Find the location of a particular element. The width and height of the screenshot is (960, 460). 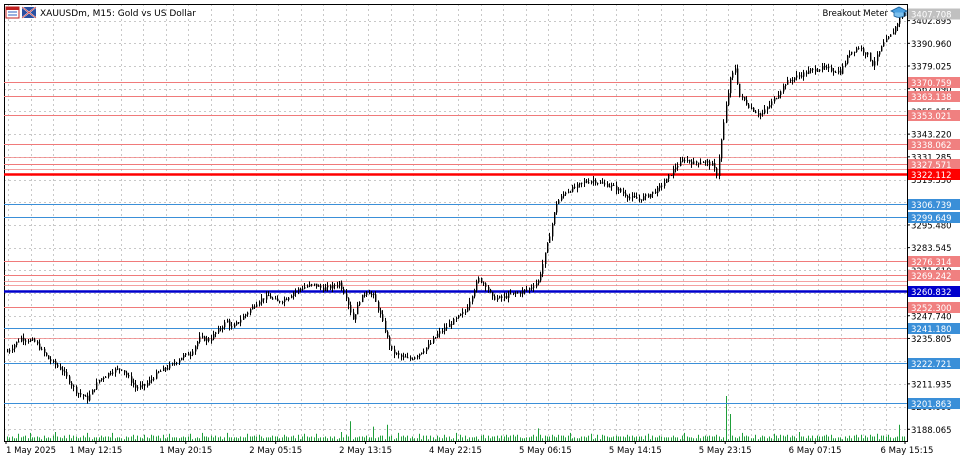

price-tick-label: 3235.805 is located at coordinates (931, 340).